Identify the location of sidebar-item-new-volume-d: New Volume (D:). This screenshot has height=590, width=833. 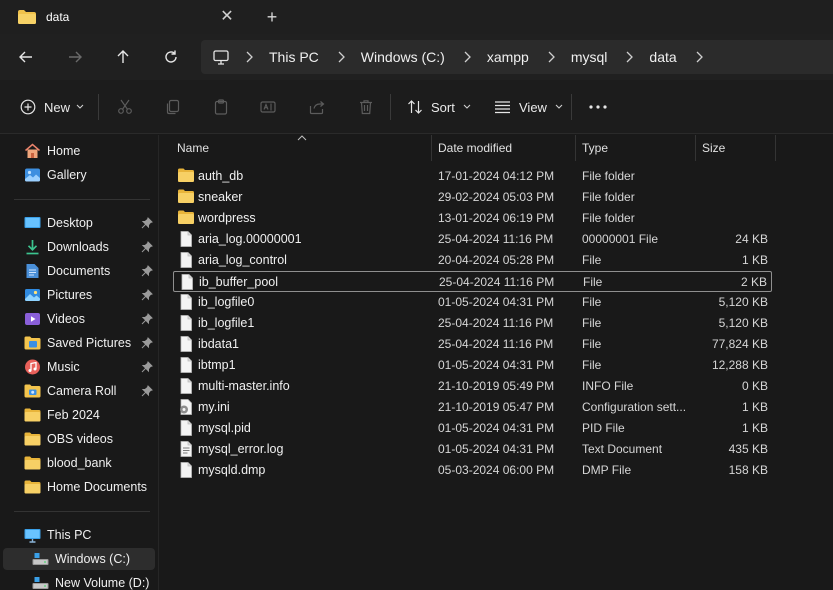
(79, 581).